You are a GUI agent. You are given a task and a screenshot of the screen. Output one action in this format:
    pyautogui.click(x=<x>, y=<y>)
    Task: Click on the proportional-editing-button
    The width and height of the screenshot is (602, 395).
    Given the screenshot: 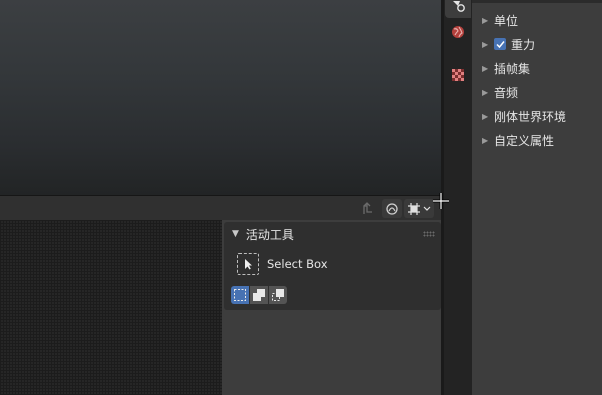 What is the action you would take?
    pyautogui.click(x=392, y=208)
    